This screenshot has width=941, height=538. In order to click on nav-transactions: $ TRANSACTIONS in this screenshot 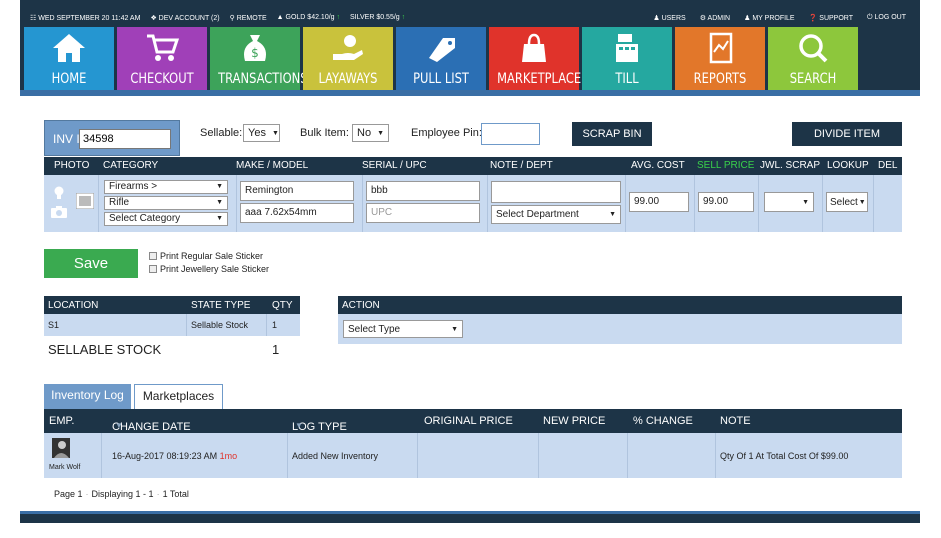, I will do `click(259, 58)`.